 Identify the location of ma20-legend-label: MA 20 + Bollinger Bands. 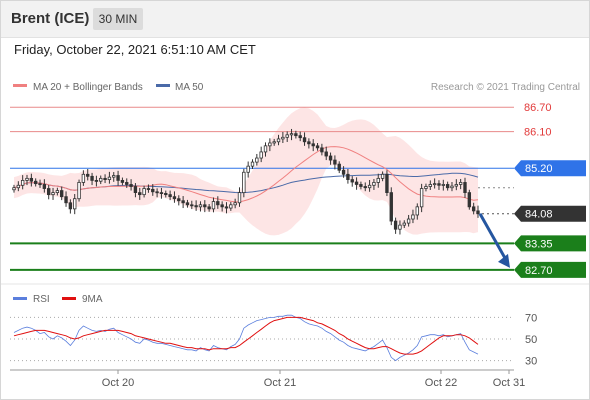
(88, 87).